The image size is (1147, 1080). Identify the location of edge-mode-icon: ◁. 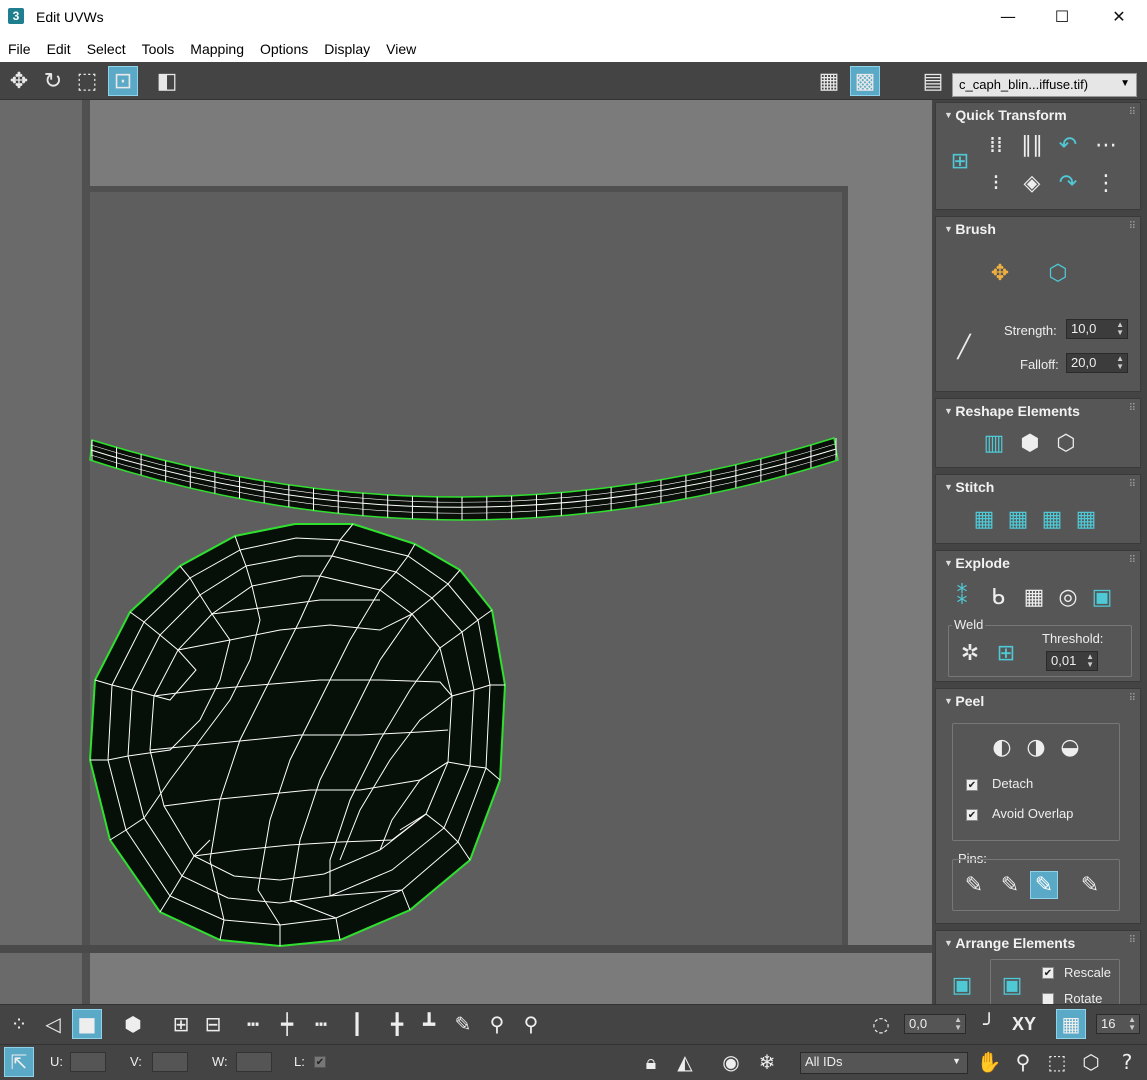
(53, 1024).